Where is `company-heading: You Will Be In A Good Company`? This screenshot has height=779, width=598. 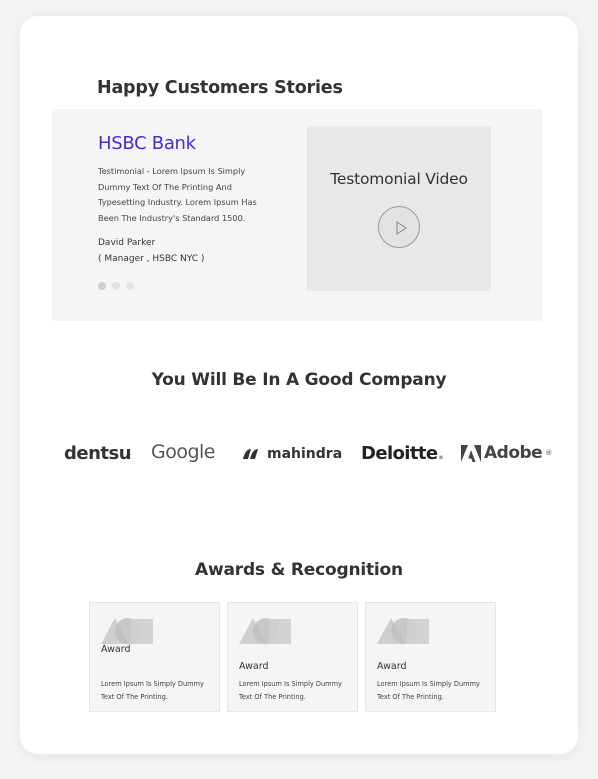 company-heading: You Will Be In A Good Company is located at coordinates (299, 380).